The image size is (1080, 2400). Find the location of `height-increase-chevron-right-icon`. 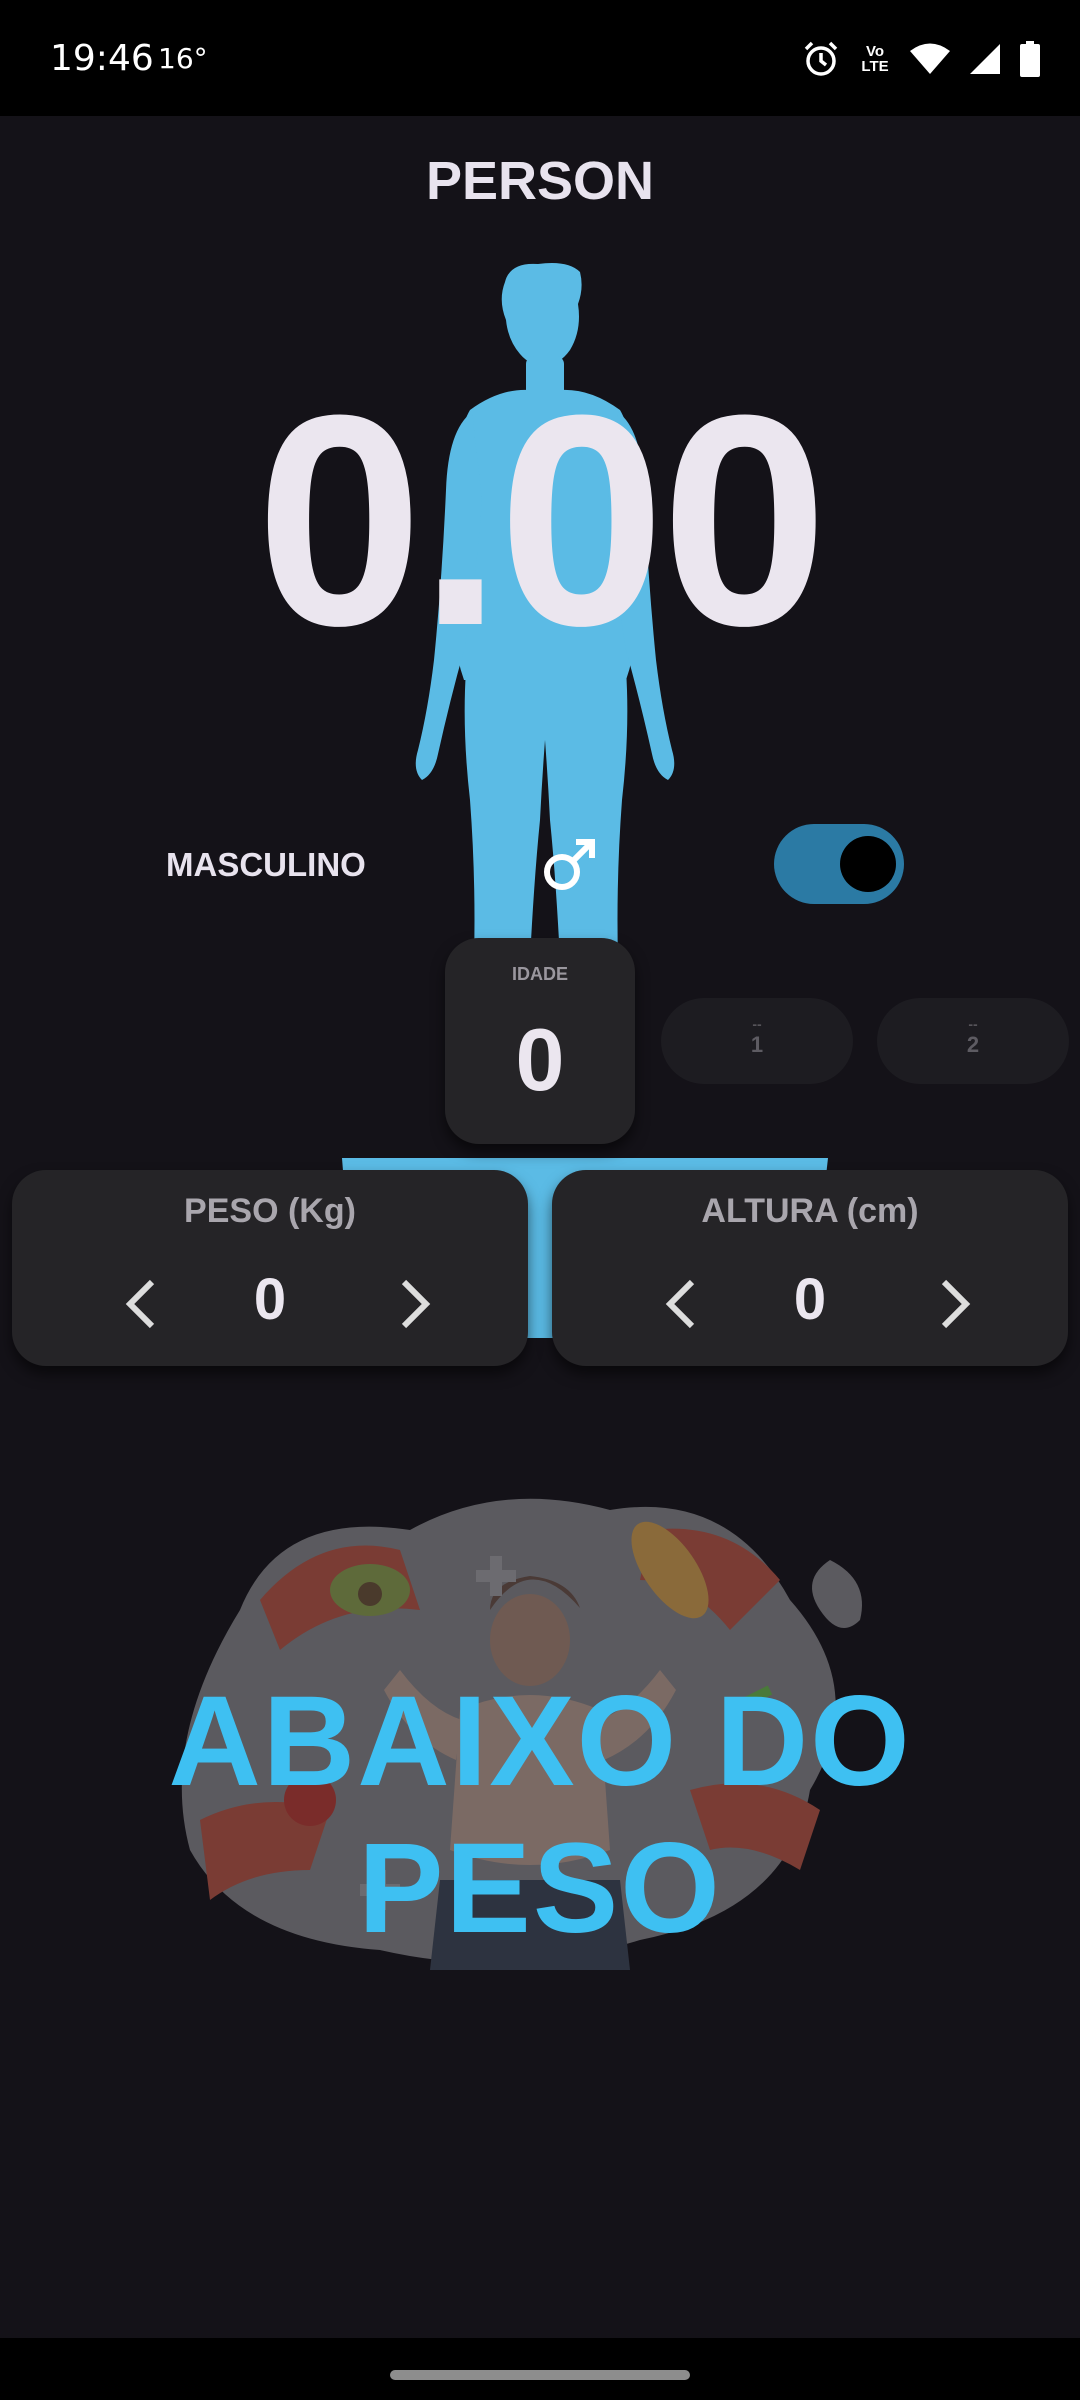

height-increase-chevron-right-icon is located at coordinates (952, 1304).